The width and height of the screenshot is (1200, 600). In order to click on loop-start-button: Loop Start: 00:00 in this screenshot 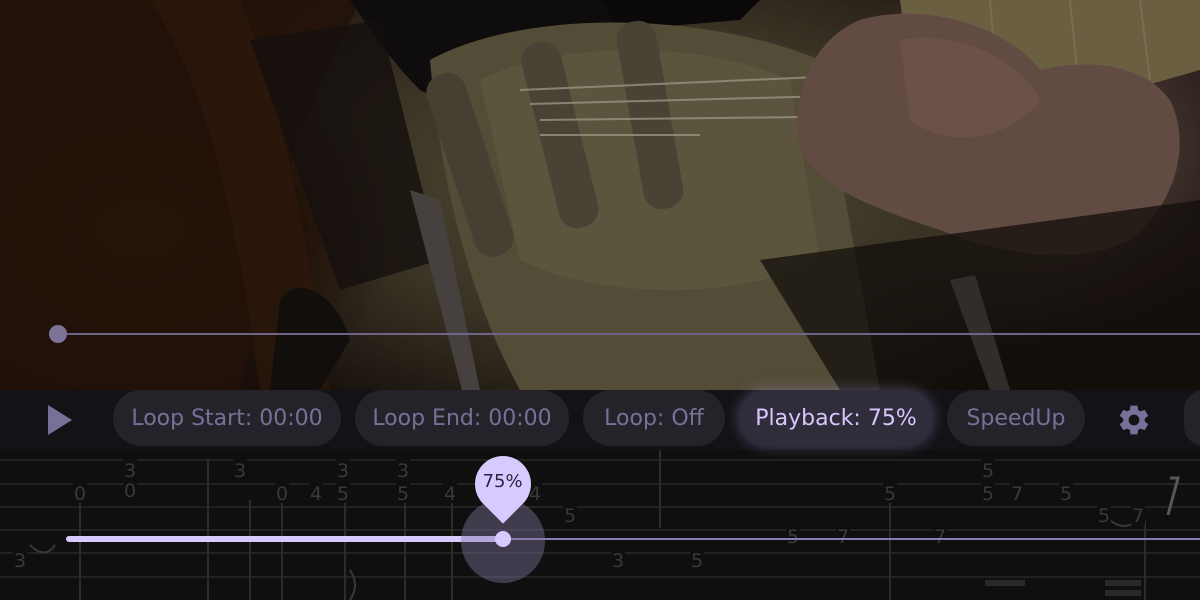, I will do `click(227, 418)`.